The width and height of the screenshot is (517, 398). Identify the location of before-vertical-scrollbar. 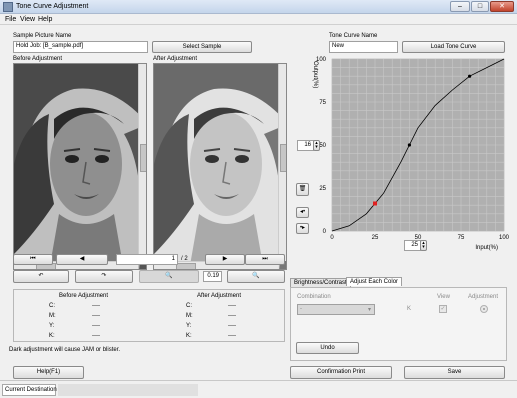
(142, 162).